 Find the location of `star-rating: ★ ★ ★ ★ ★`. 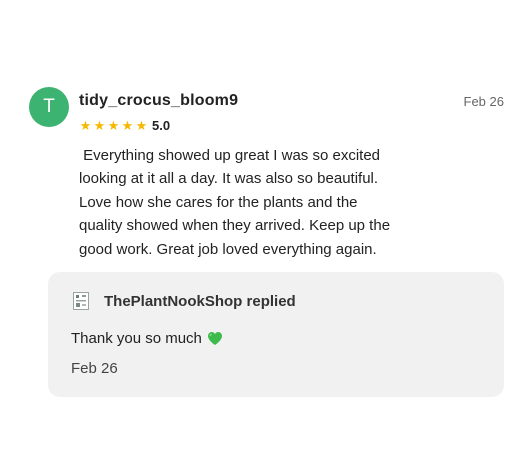

star-rating: ★ ★ ★ ★ ★ is located at coordinates (113, 125).